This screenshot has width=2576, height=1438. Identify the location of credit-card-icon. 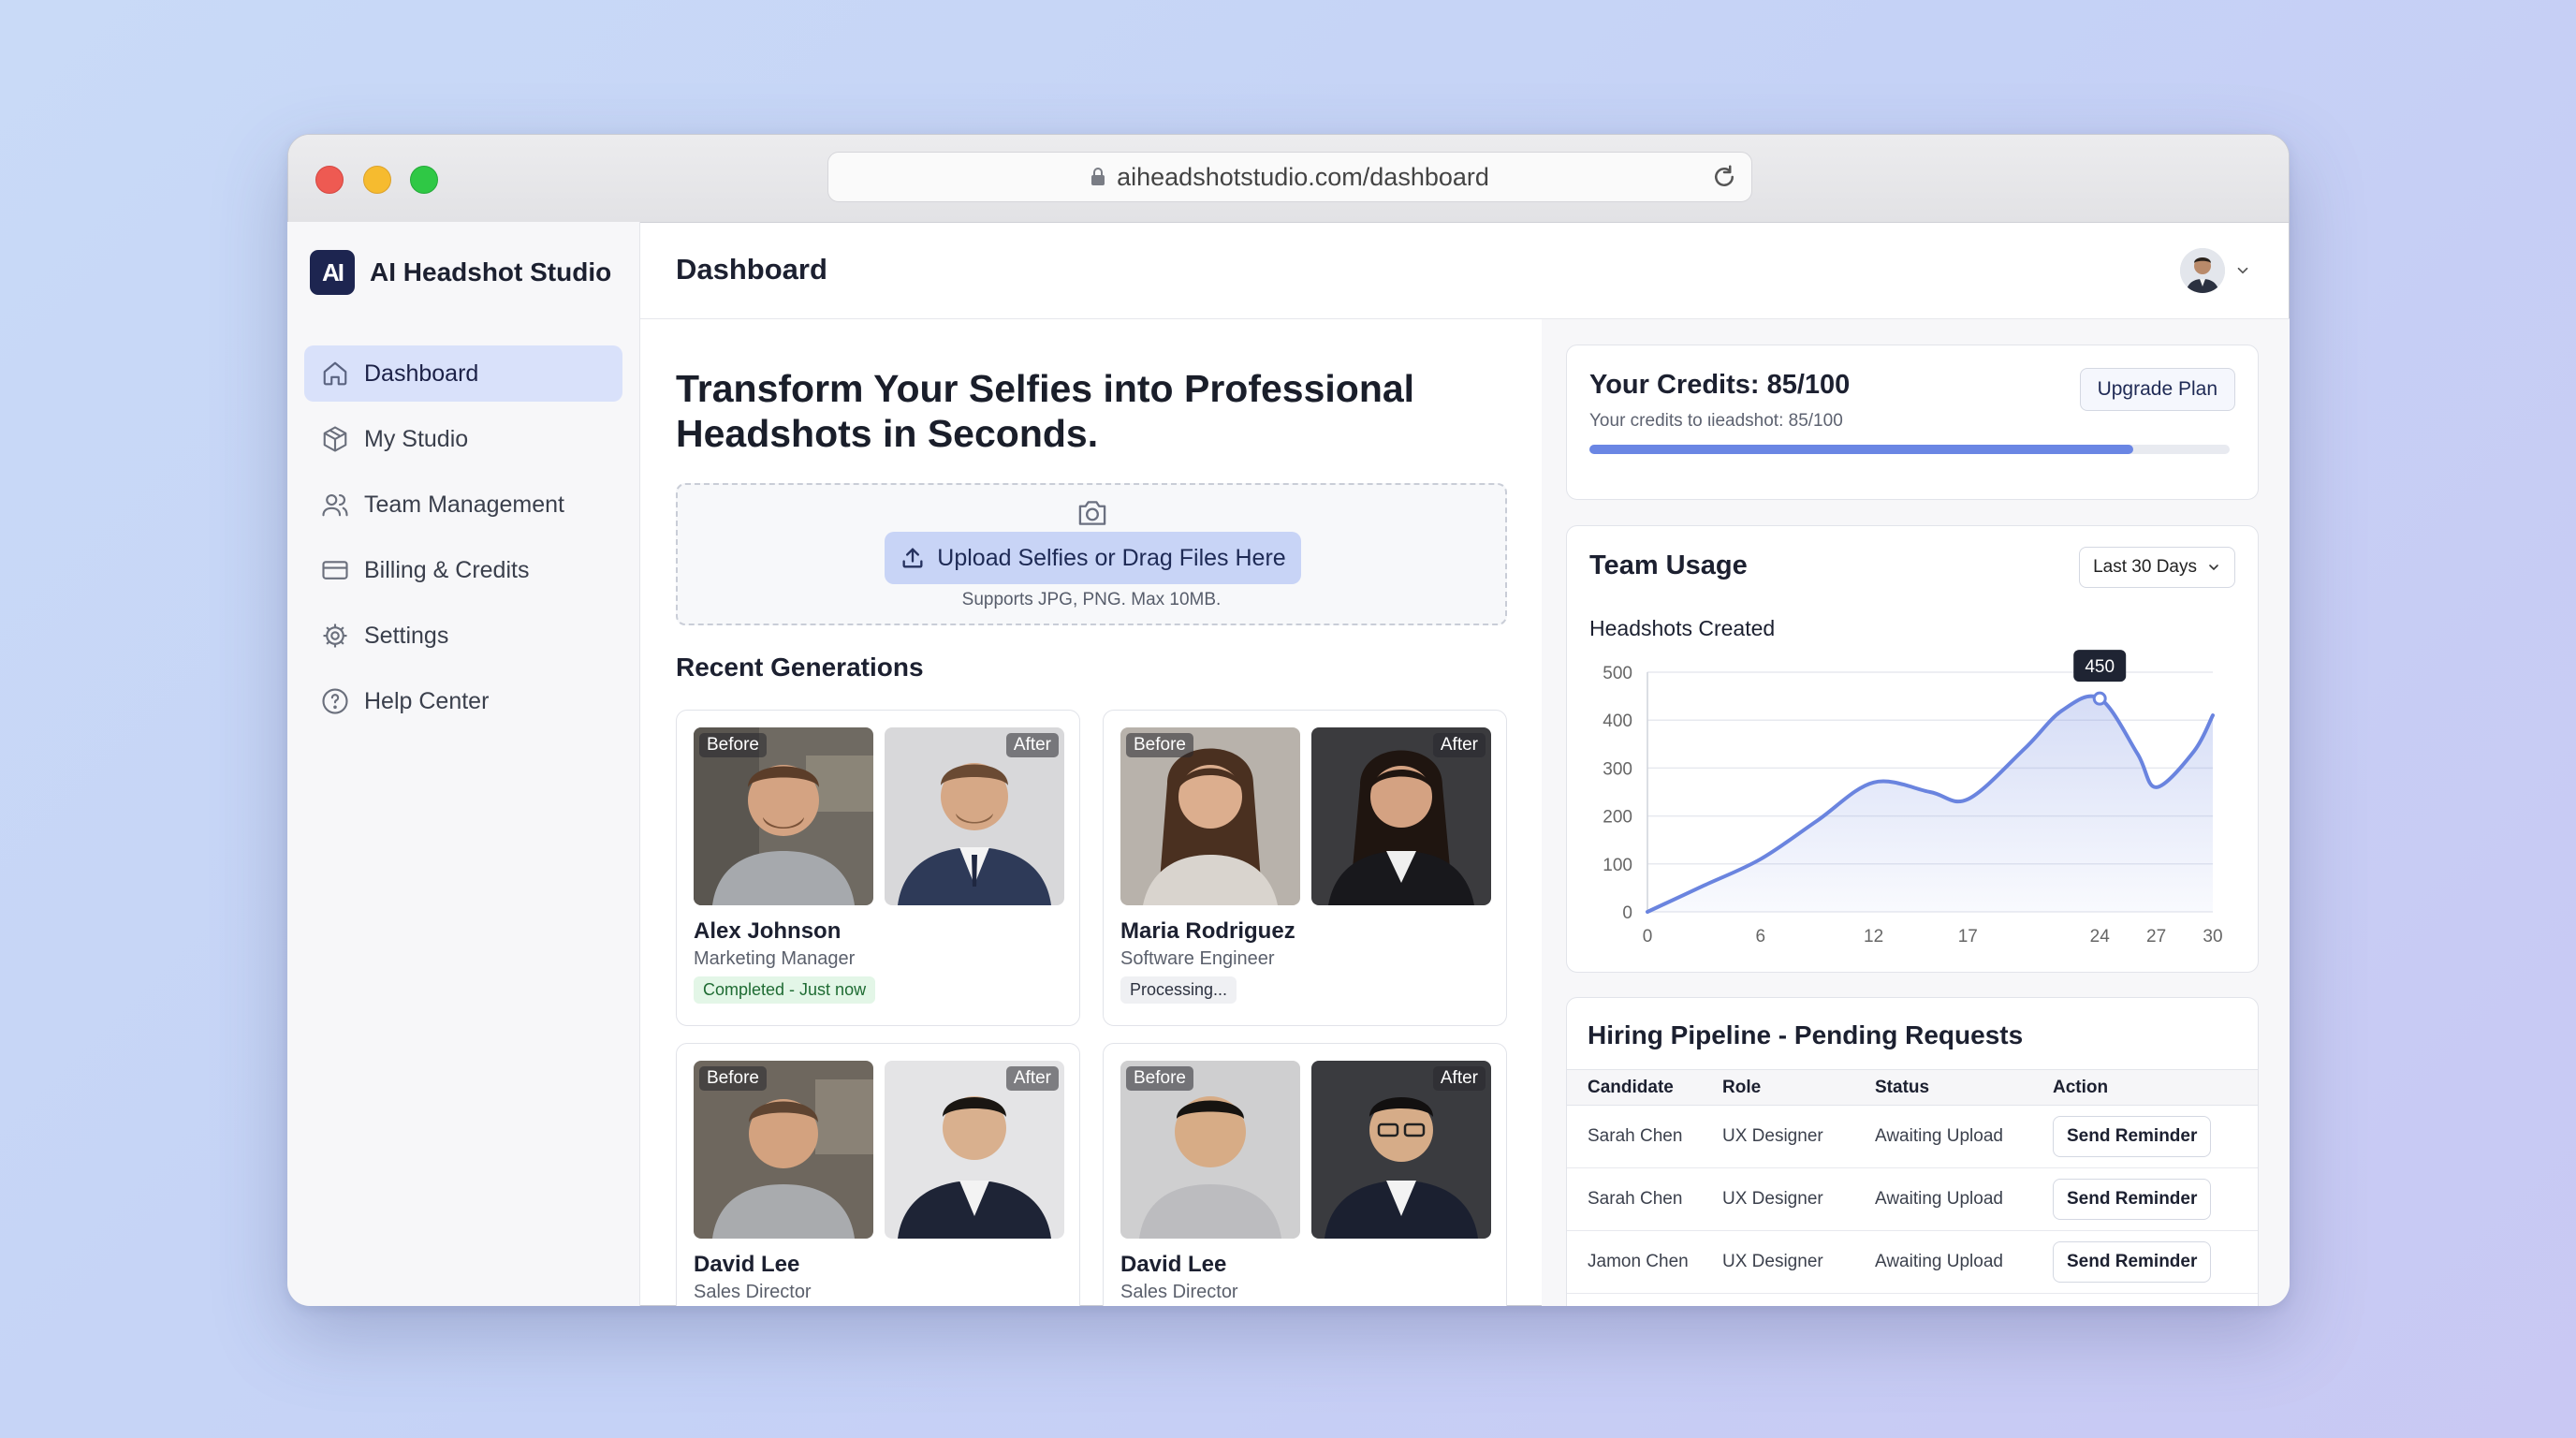
(335, 570).